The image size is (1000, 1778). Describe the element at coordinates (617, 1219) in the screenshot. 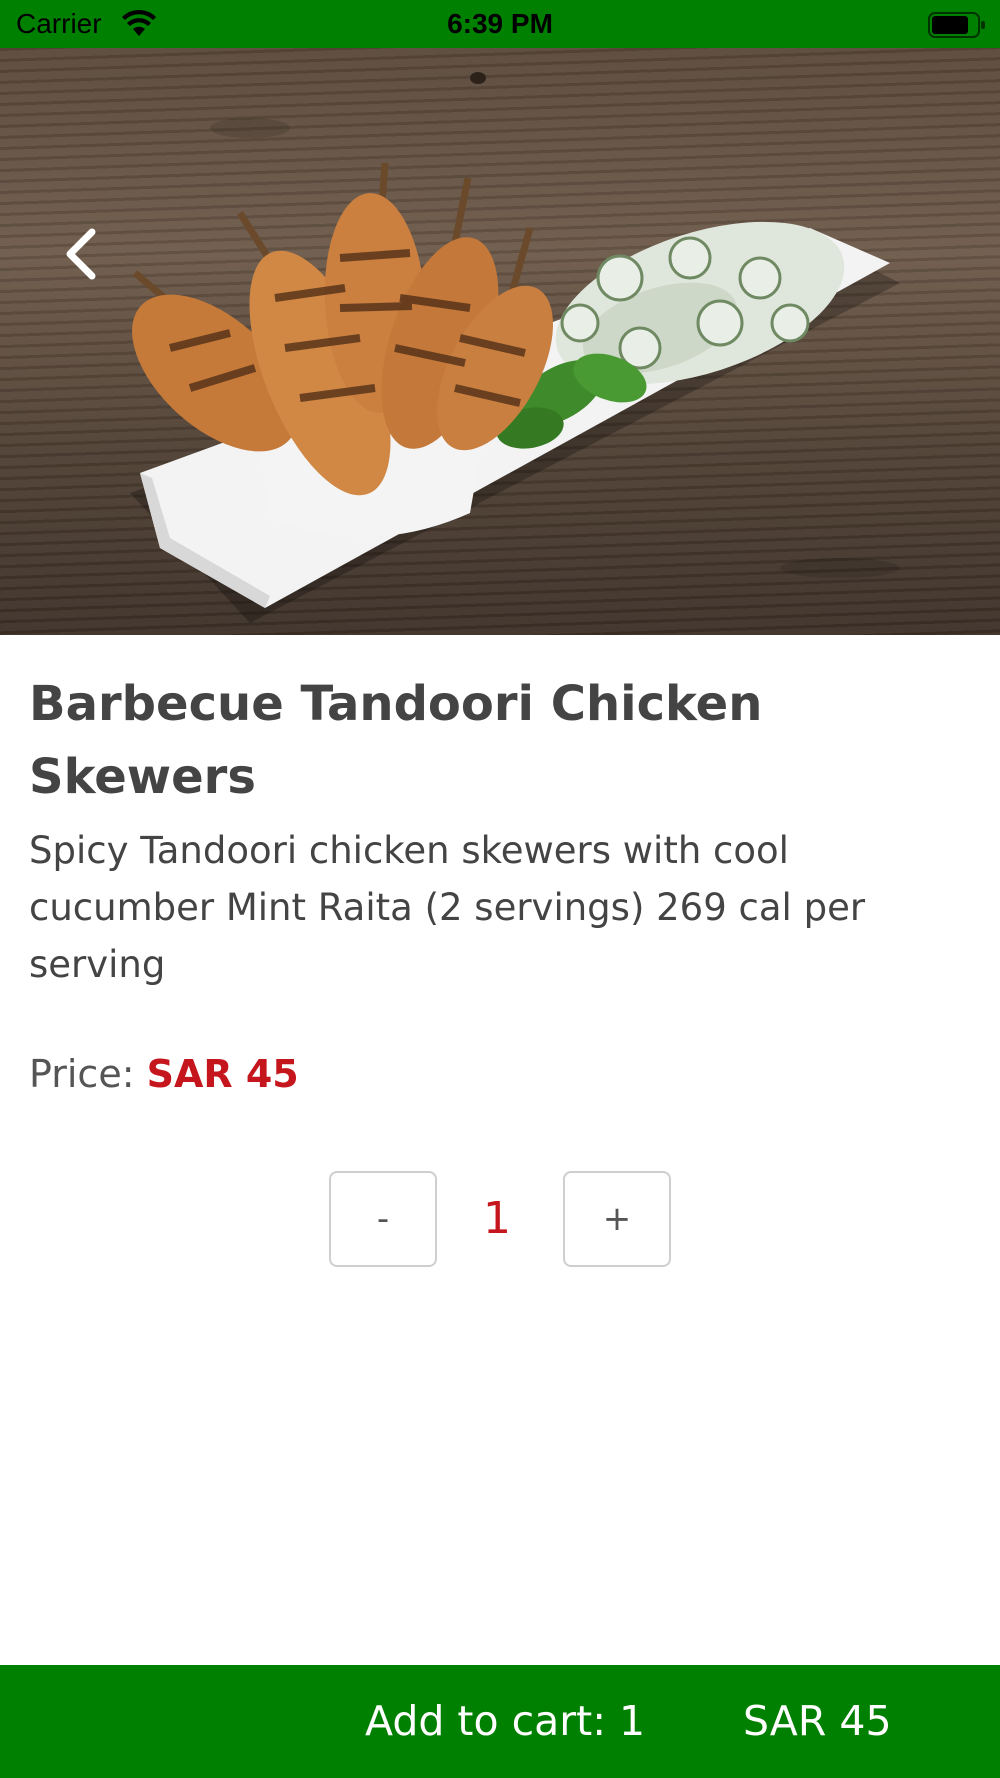

I see `increase-quantity-button: +` at that location.